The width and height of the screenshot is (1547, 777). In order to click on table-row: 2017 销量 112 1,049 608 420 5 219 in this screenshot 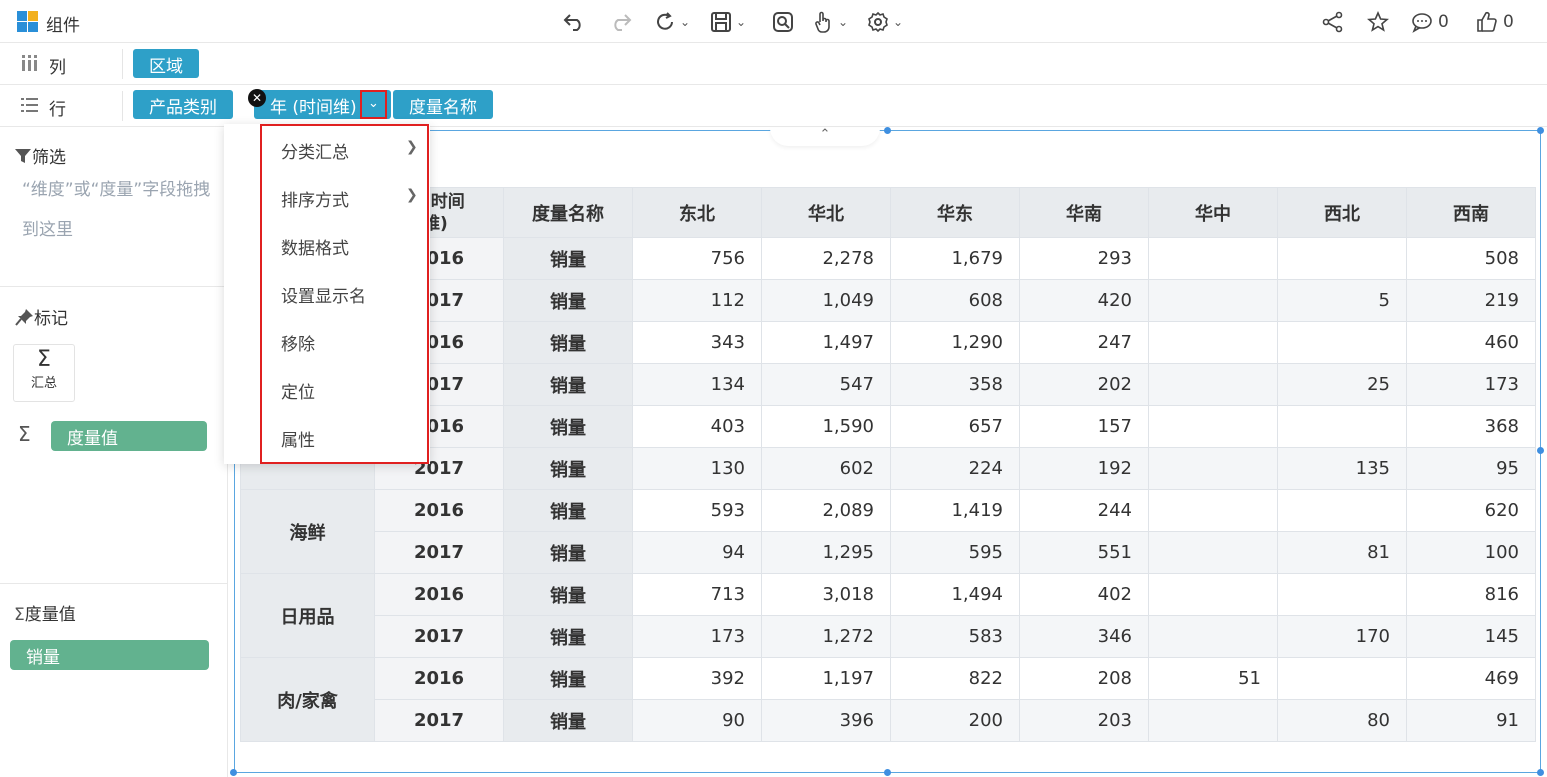, I will do `click(888, 300)`.